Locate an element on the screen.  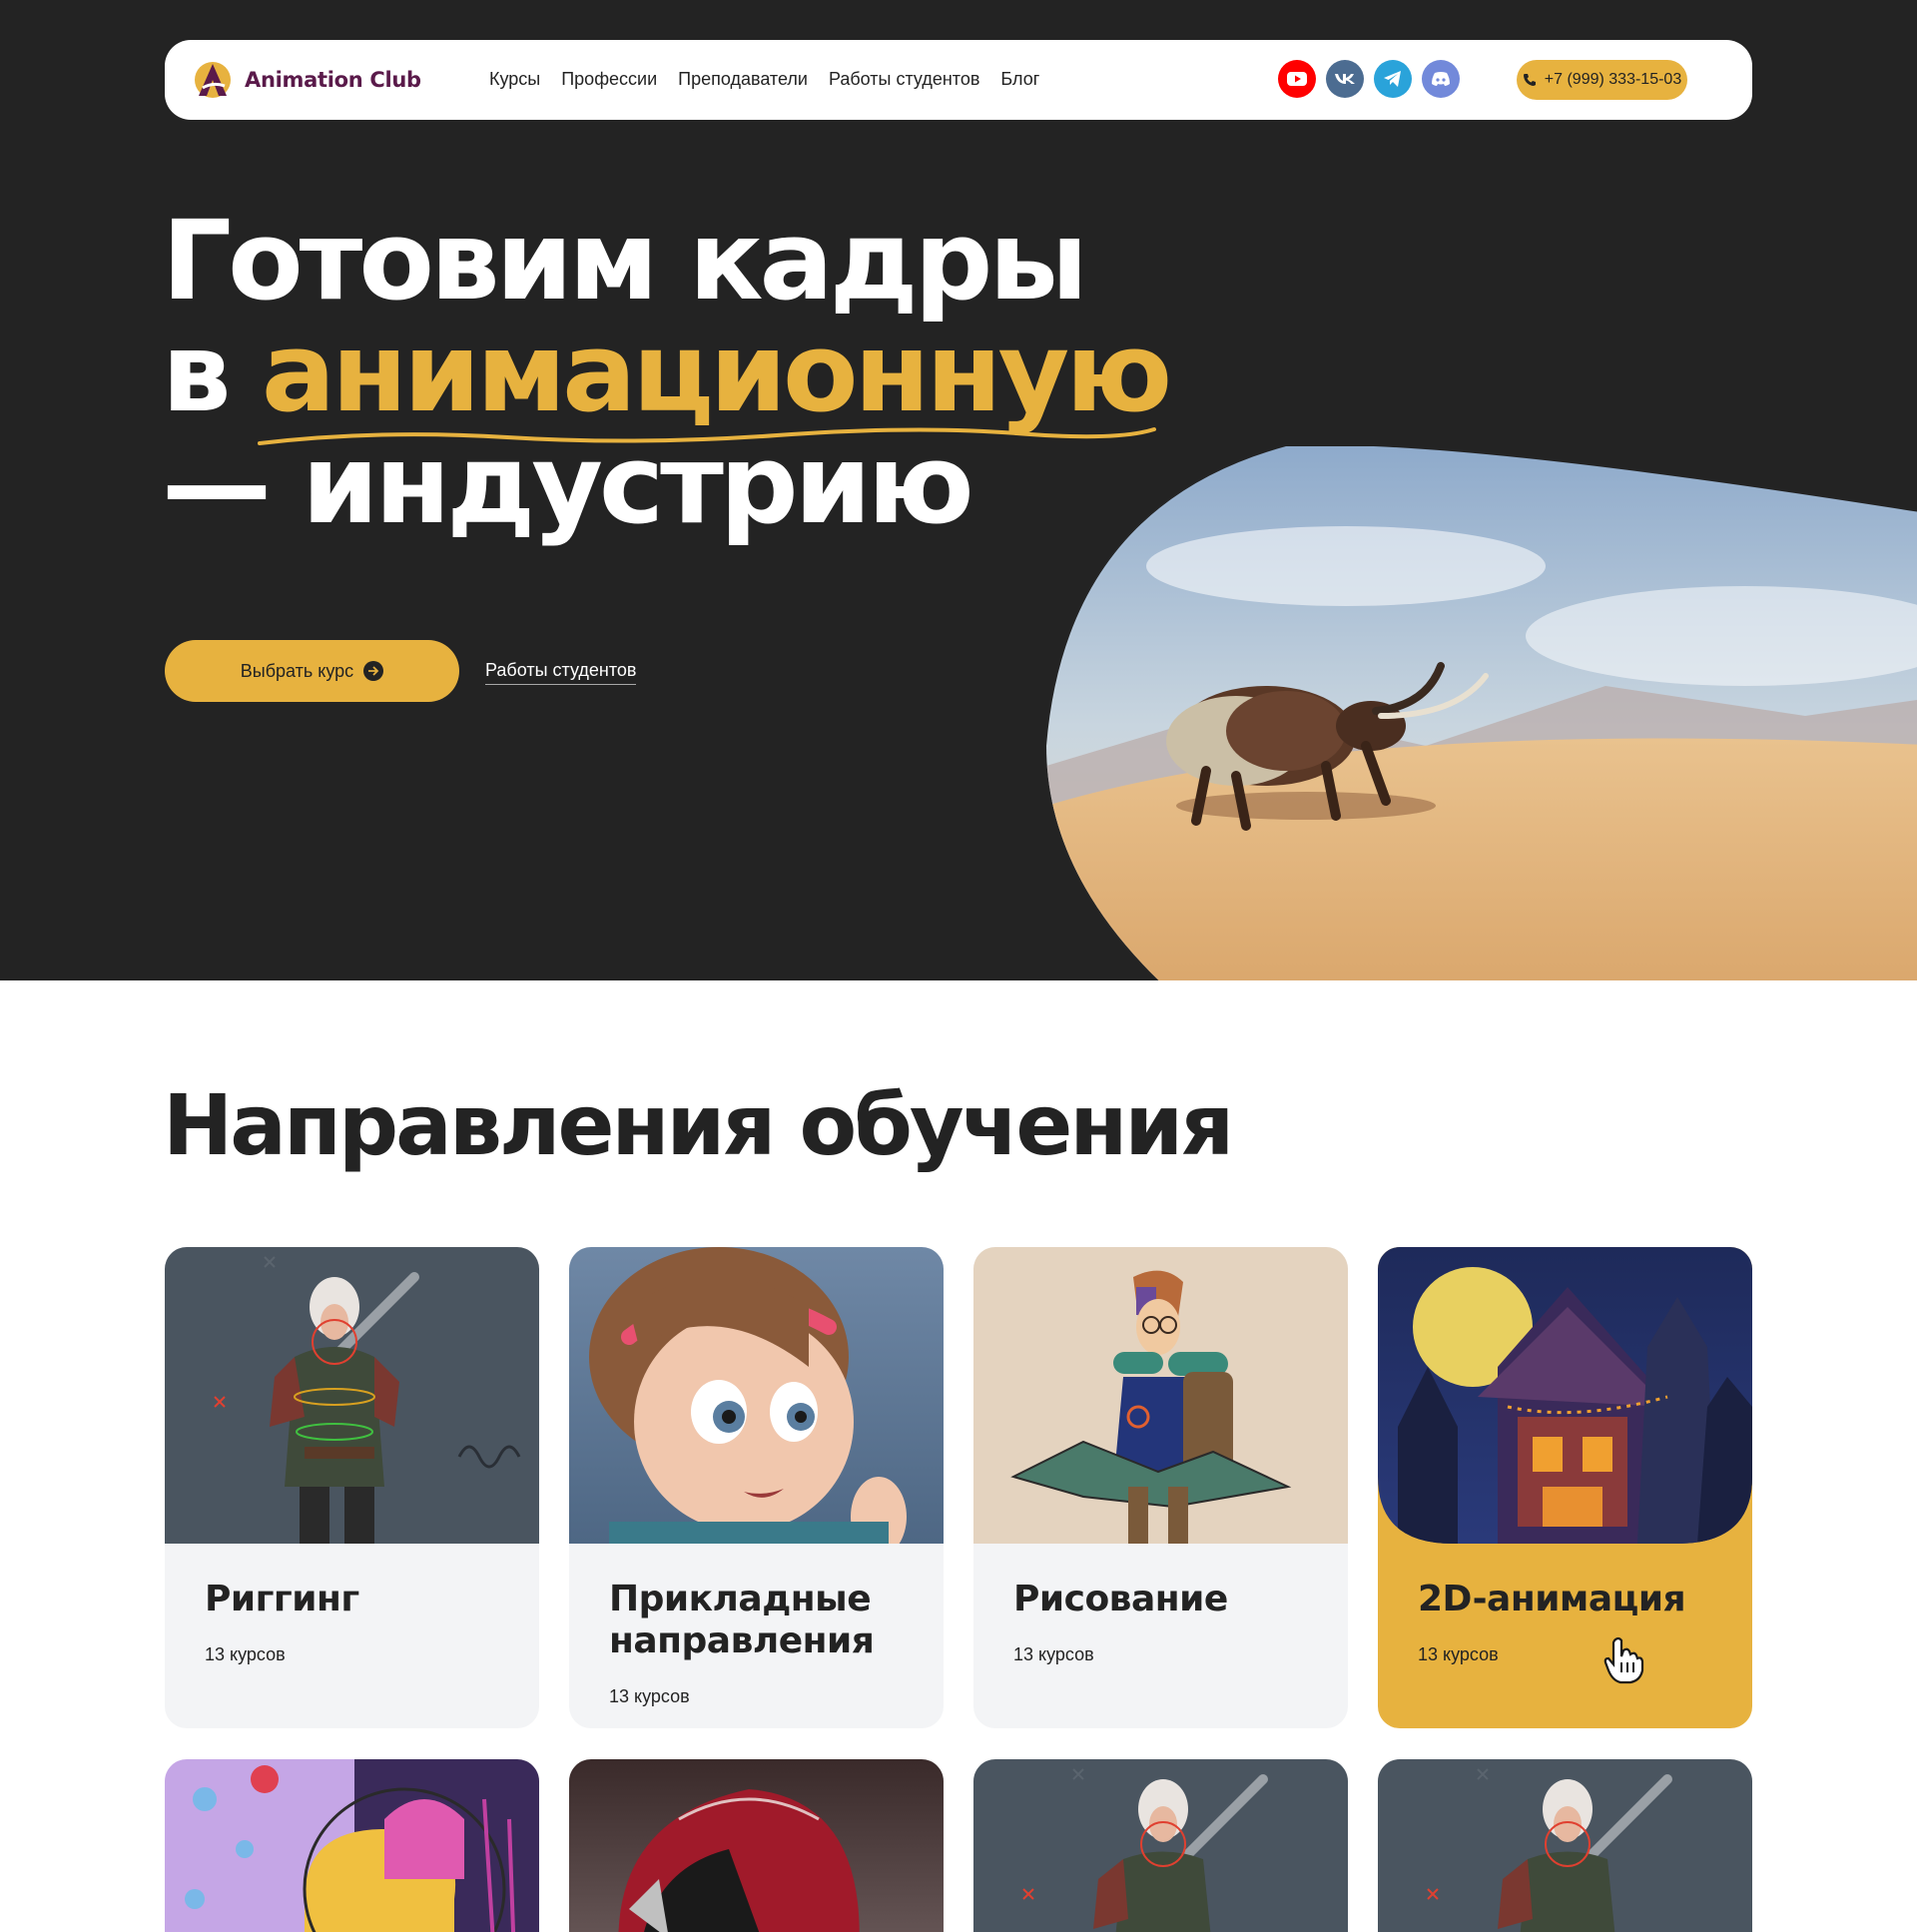
card-title: 2D-анимация is located at coordinates (1552, 1599).